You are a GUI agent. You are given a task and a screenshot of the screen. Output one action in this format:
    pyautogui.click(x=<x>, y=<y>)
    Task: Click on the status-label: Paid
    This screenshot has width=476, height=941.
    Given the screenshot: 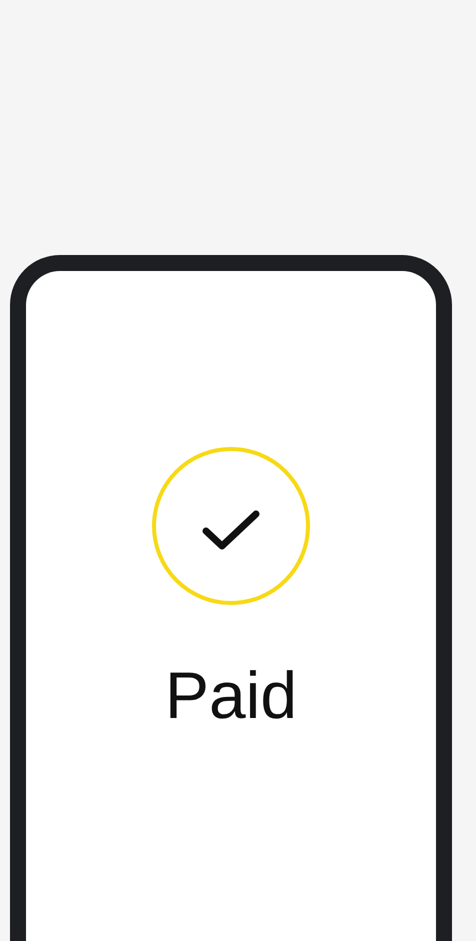 What is the action you would take?
    pyautogui.click(x=231, y=695)
    